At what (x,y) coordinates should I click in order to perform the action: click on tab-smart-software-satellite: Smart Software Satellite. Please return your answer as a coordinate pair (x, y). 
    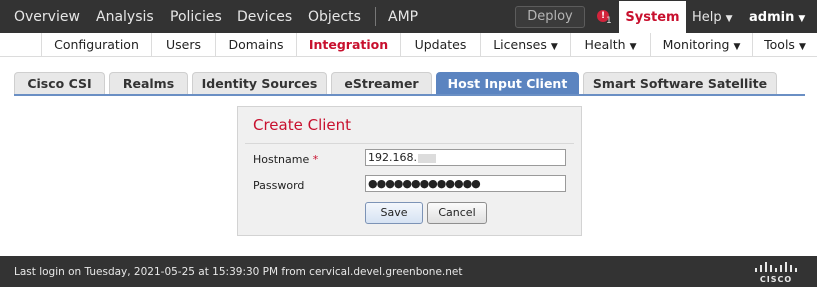
    Looking at the image, I should click on (680, 83).